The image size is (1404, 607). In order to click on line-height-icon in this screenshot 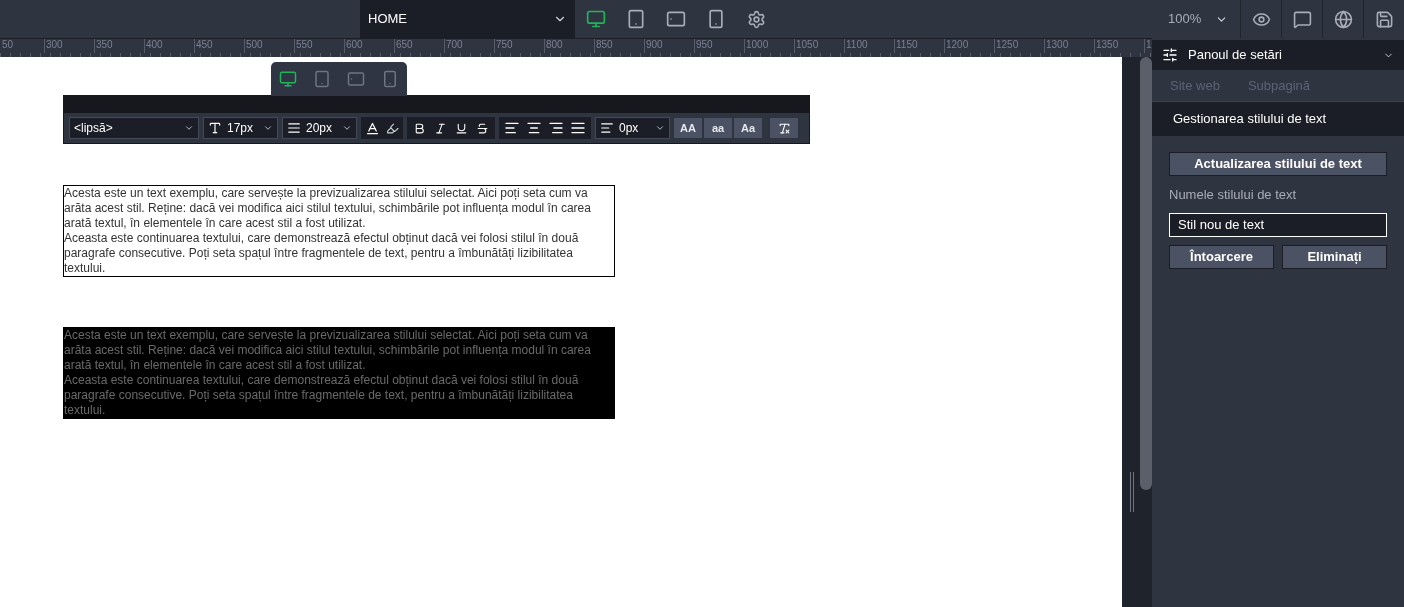, I will do `click(294, 128)`.